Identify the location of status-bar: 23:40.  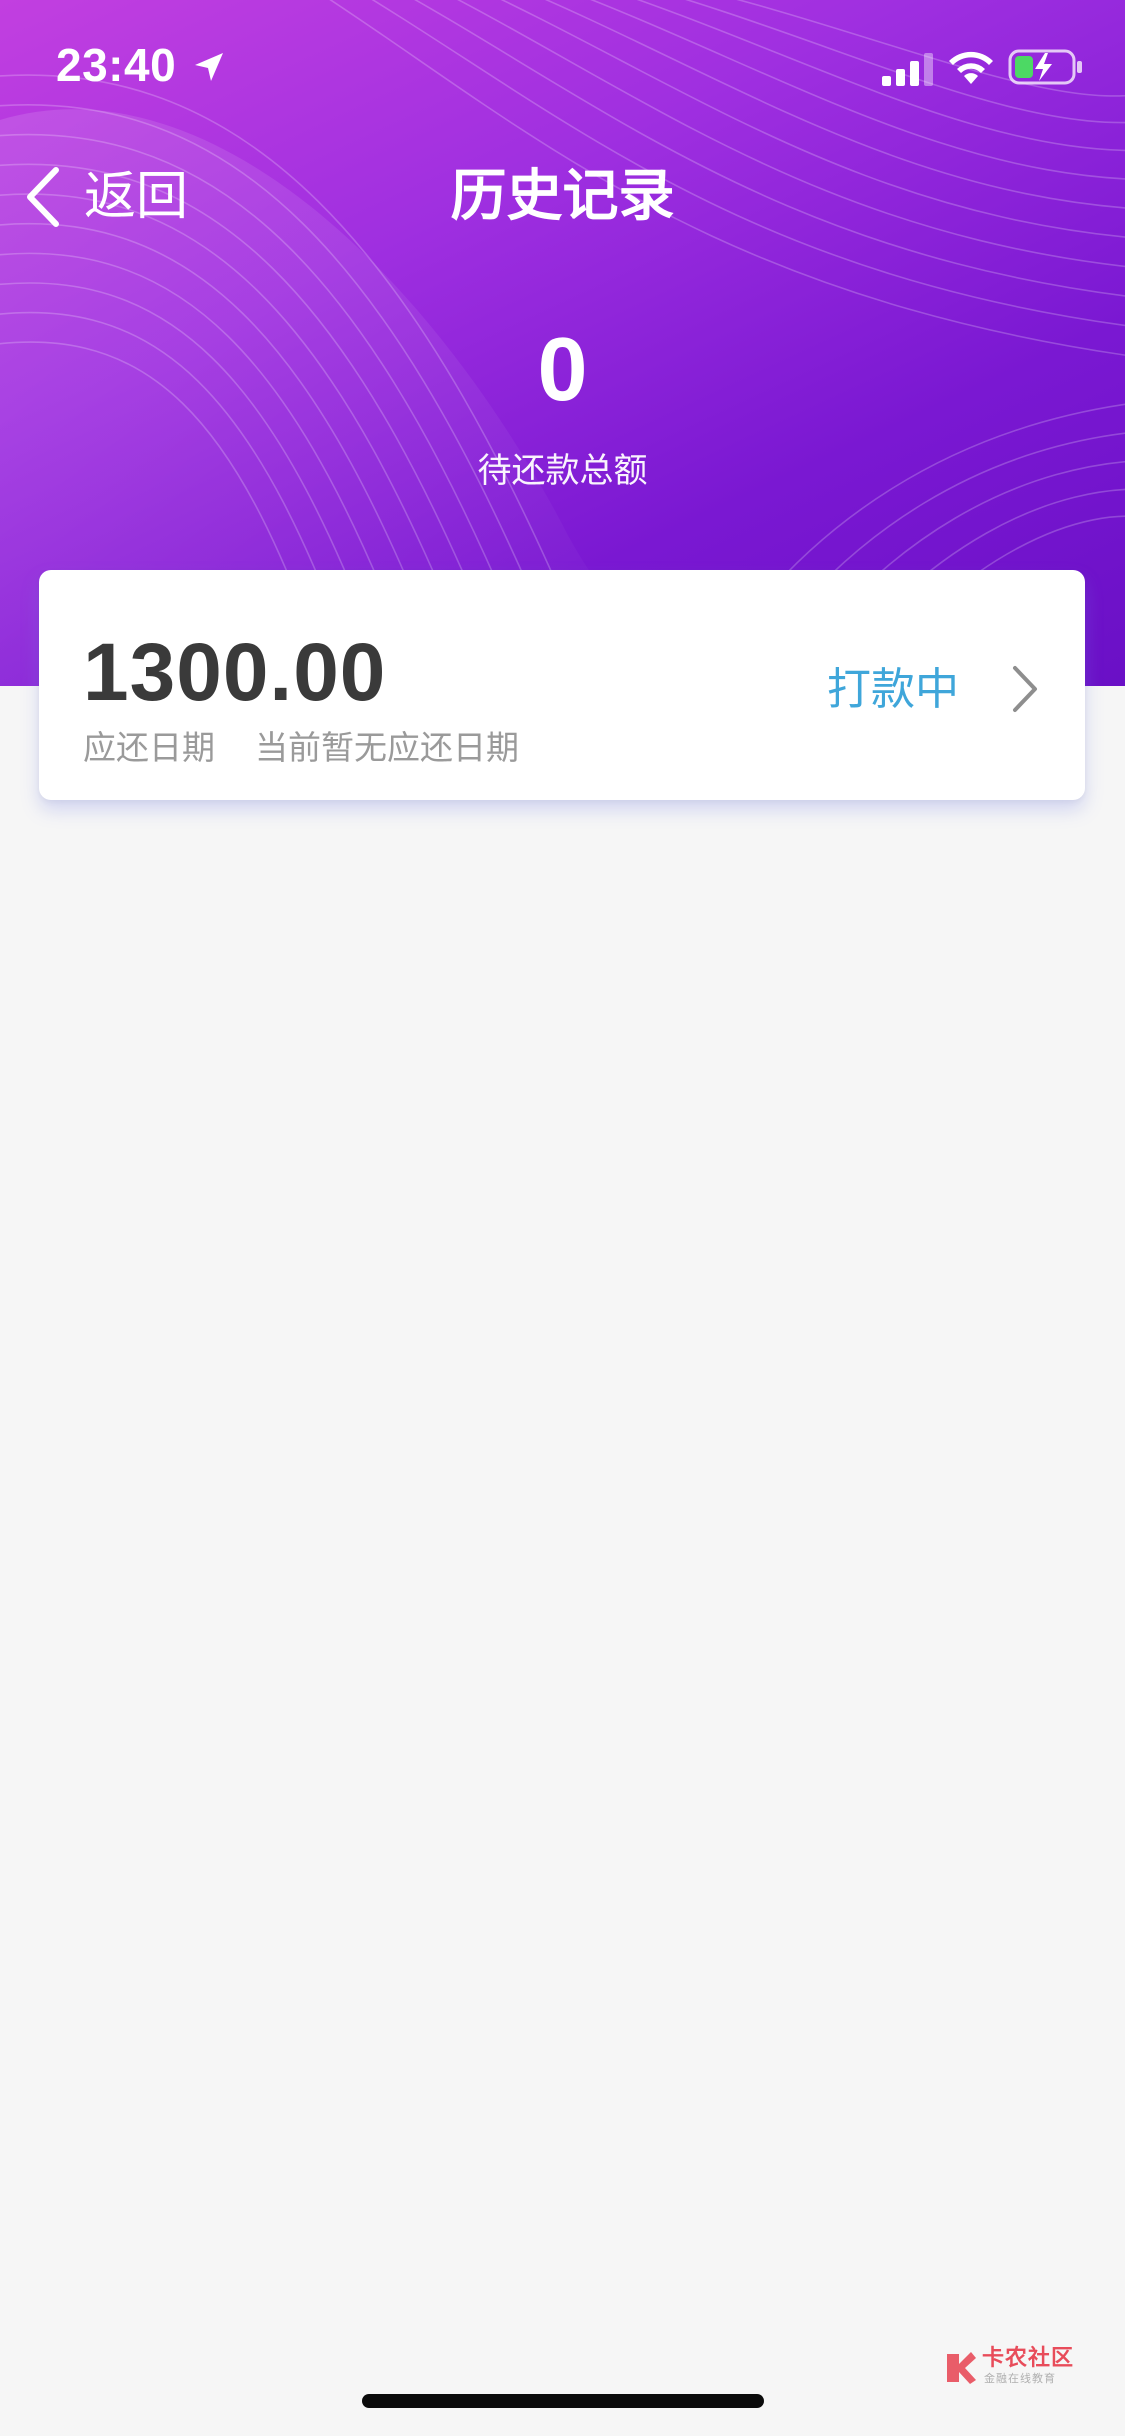
(562, 66).